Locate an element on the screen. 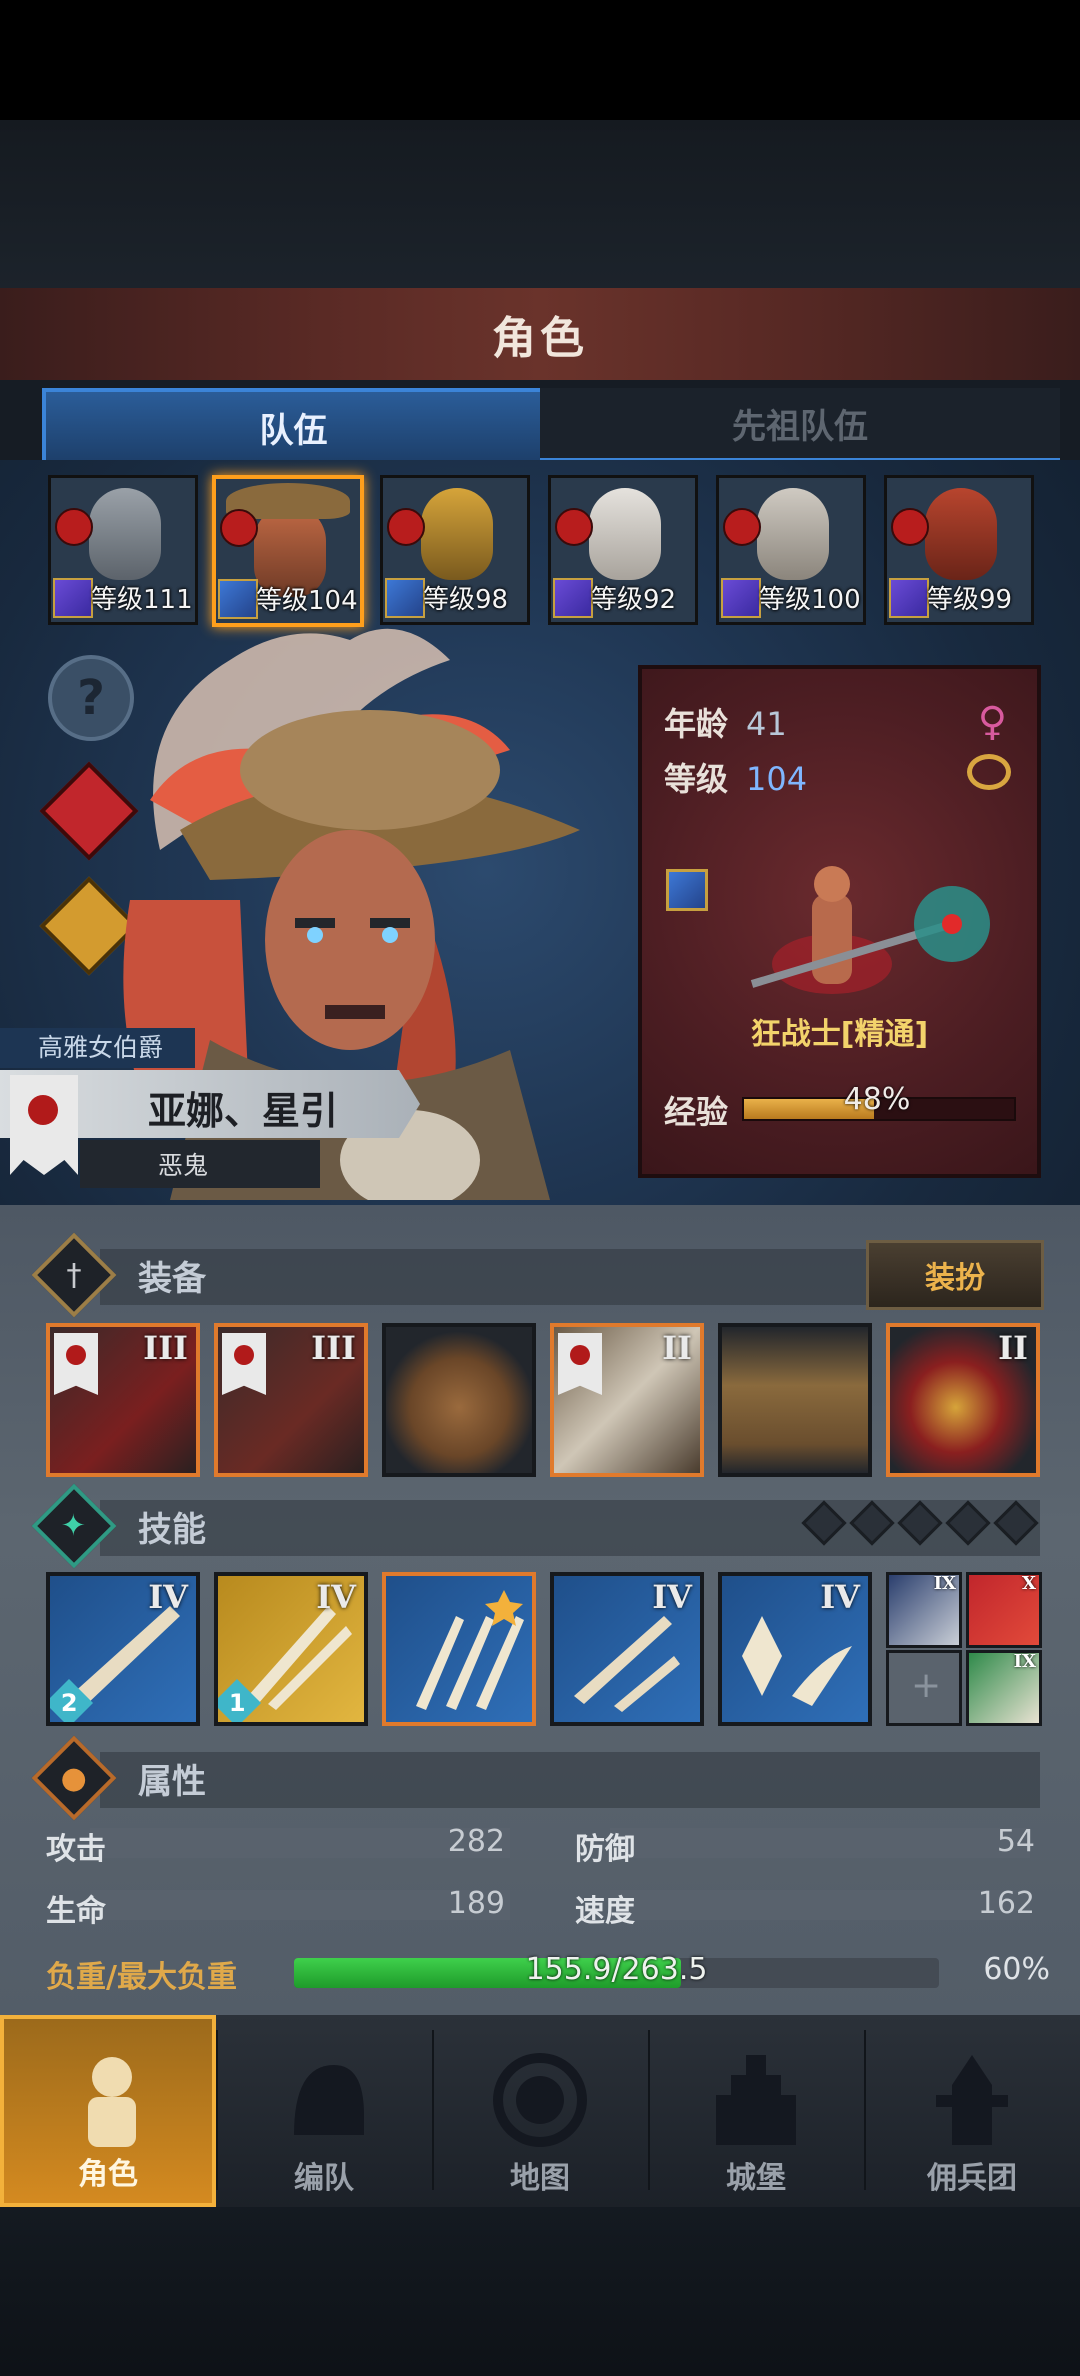  skill-slot-1: IV 2 is located at coordinates (123, 1649).